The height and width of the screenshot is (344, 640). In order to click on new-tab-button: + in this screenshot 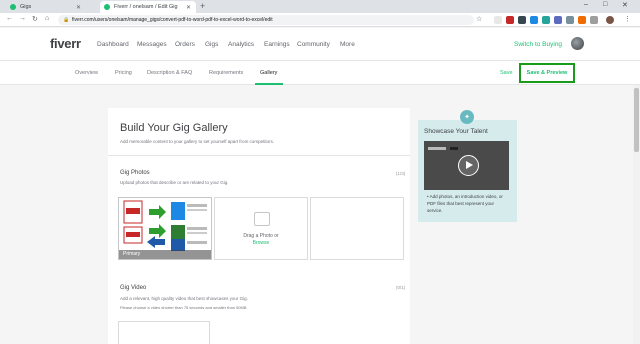, I will do `click(202, 6)`.